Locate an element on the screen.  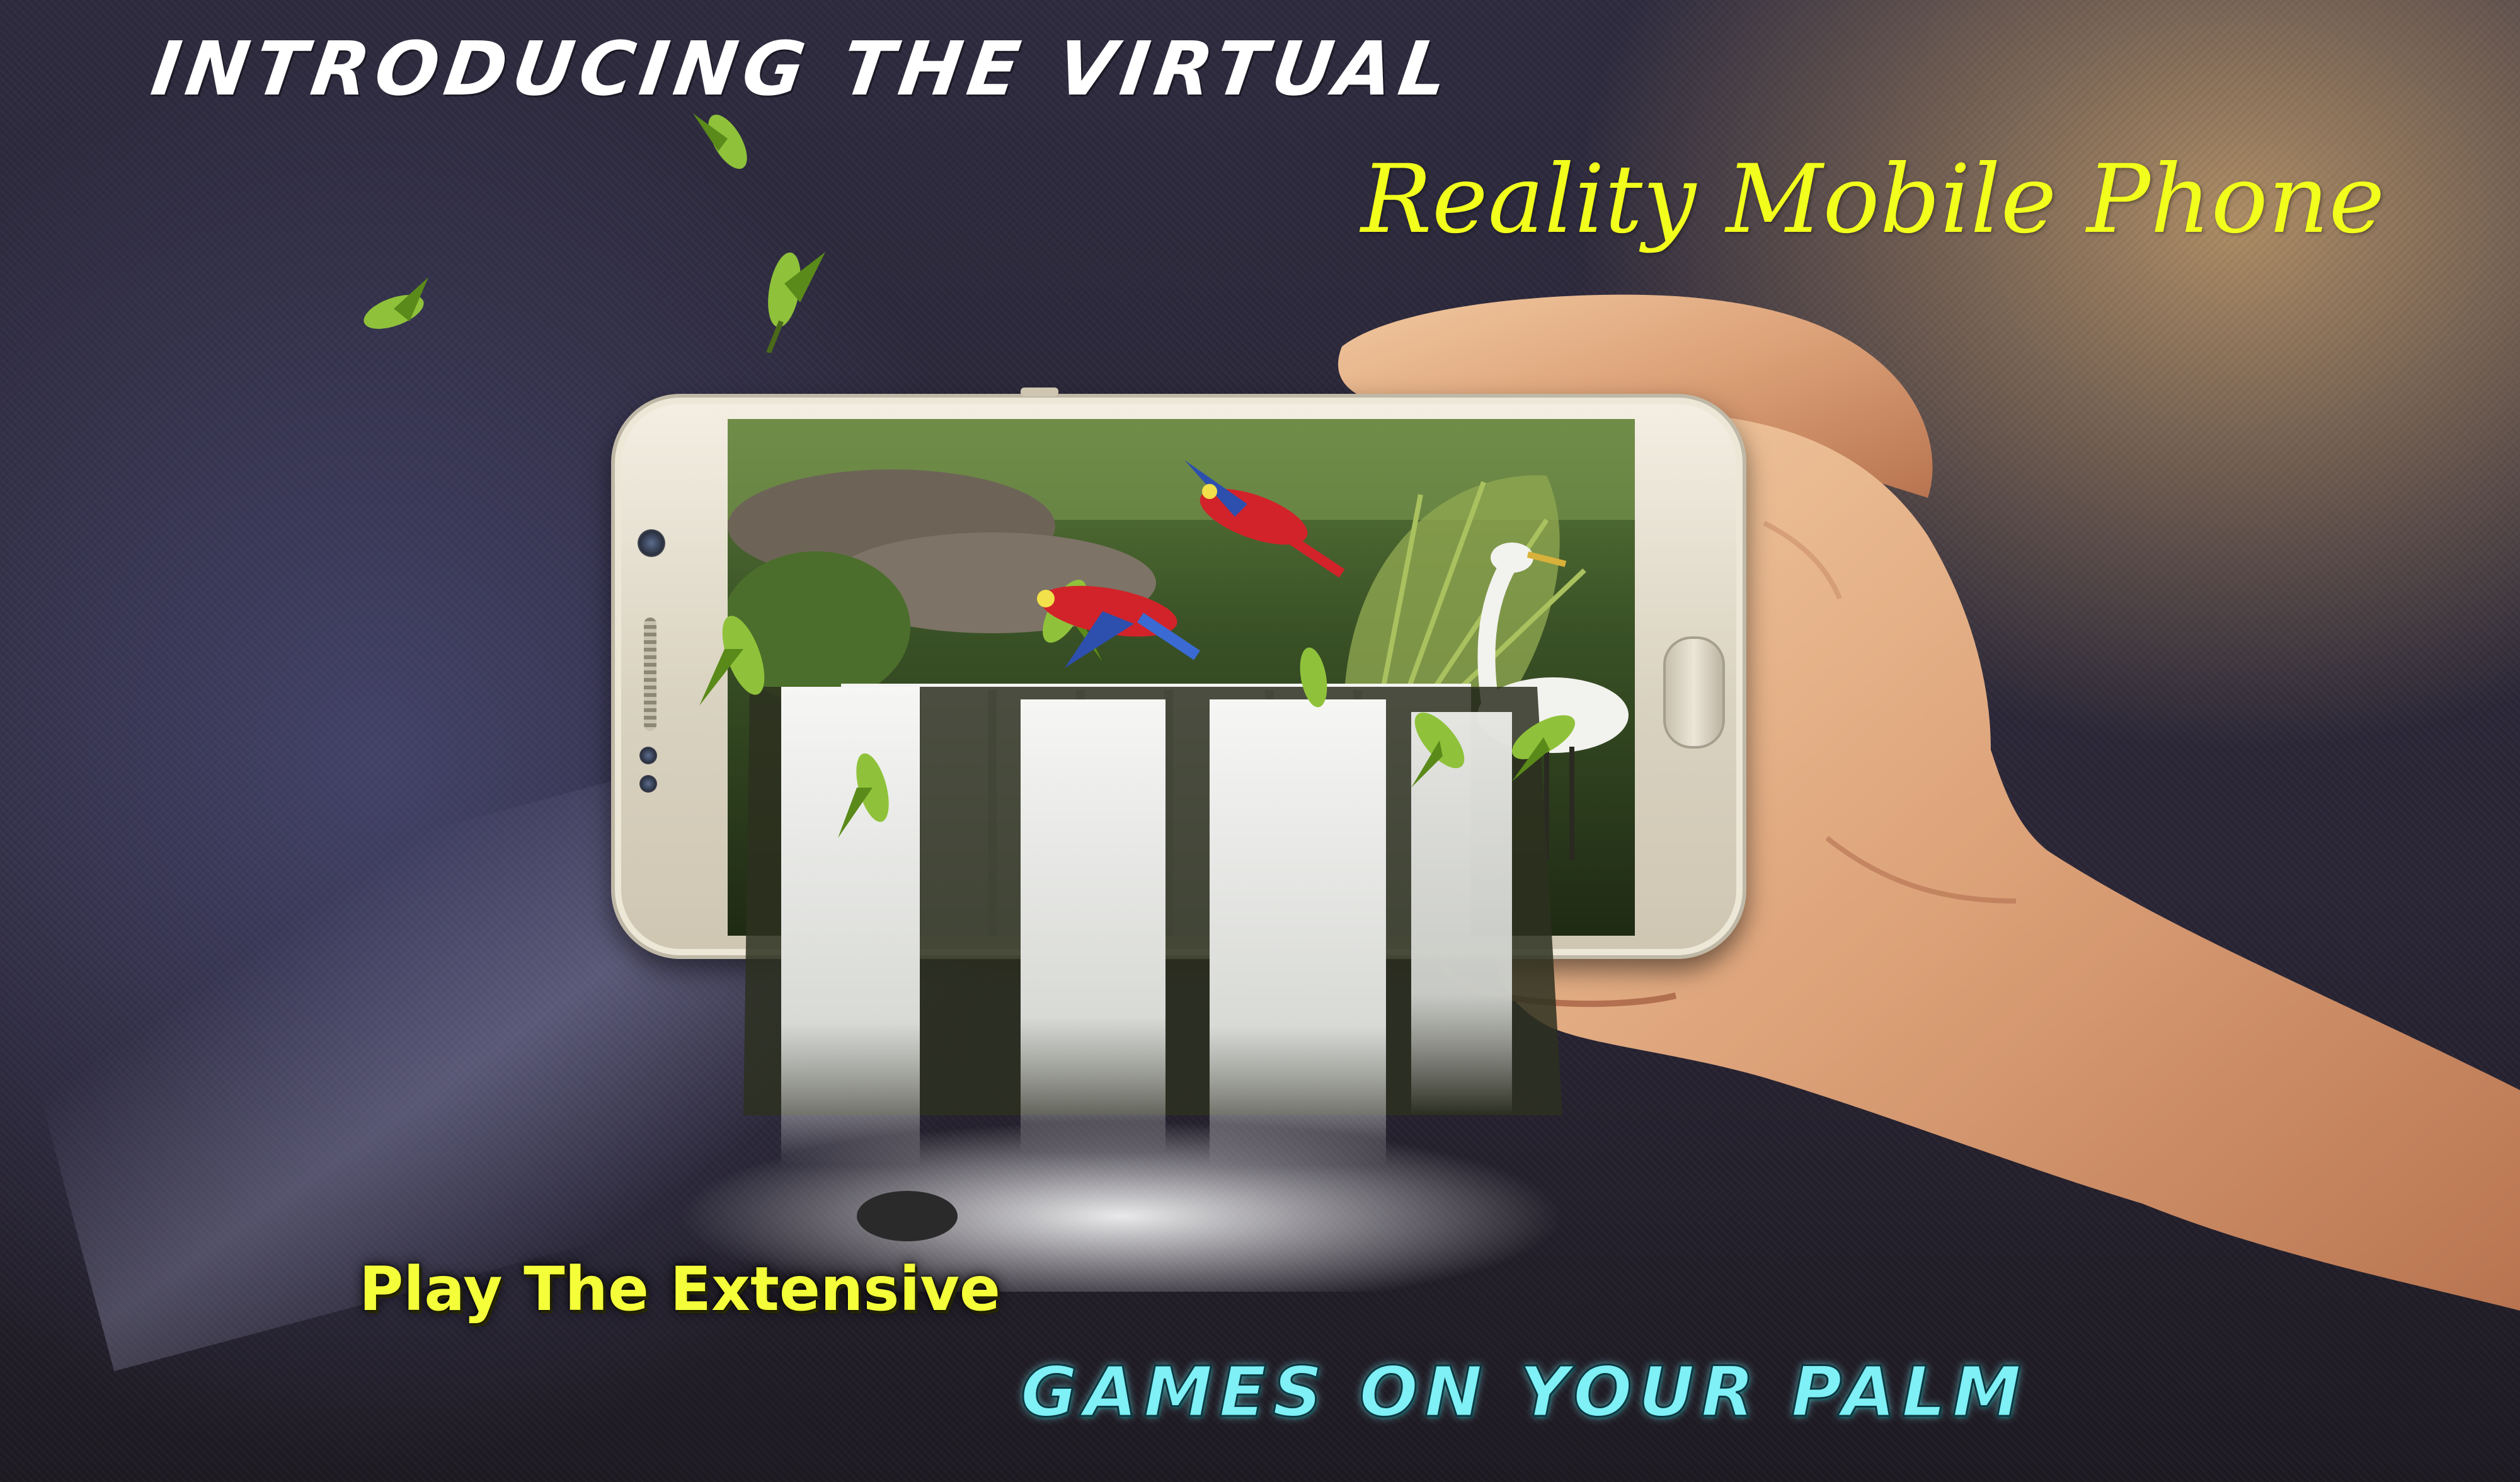
headline: INTRODUCING THE VIRTUAL is located at coordinates (803, 68).